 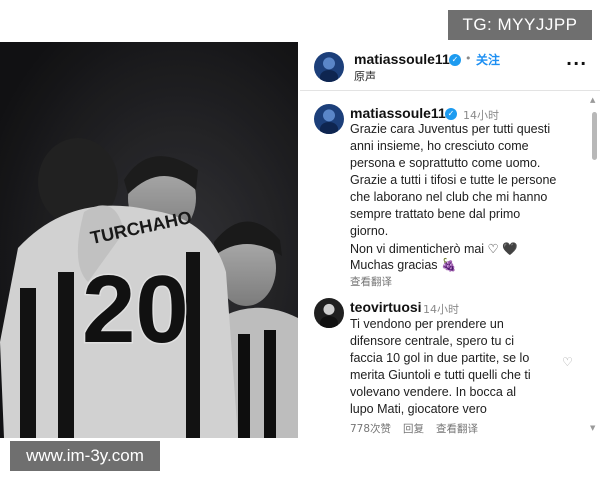 What do you see at coordinates (418, 409) in the screenshot?
I see `comment-line: lupo Mati, giocatore vero` at bounding box center [418, 409].